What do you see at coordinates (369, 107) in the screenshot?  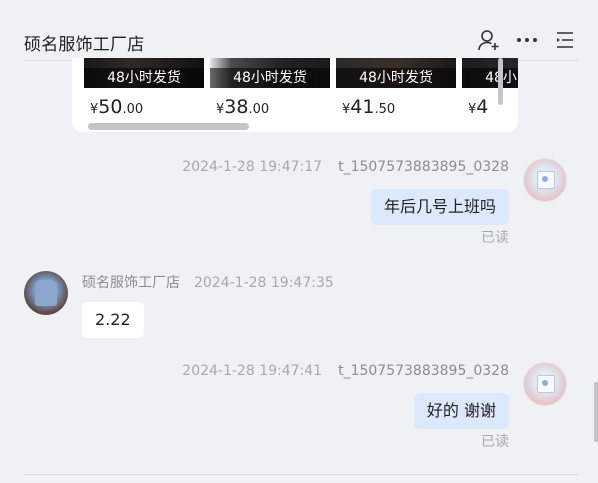 I see `product-price: ¥41.50` at bounding box center [369, 107].